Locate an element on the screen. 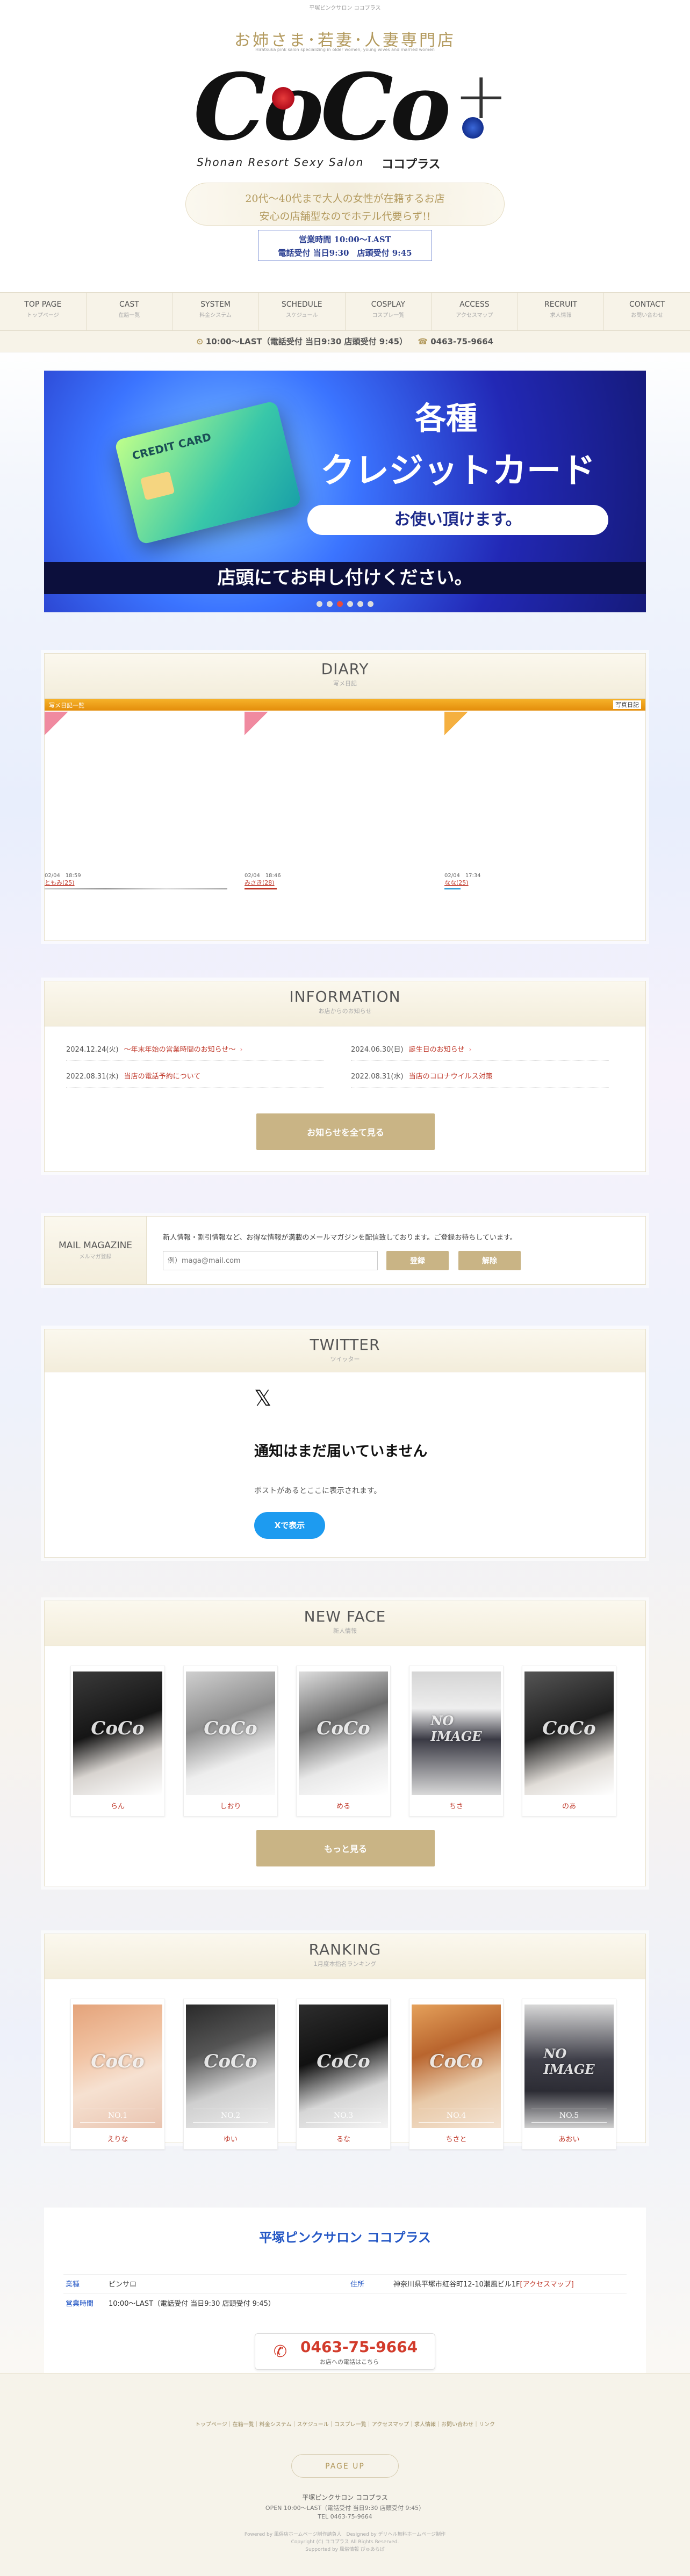  credit-card-illustration: CREDIT CARD is located at coordinates (208, 472).